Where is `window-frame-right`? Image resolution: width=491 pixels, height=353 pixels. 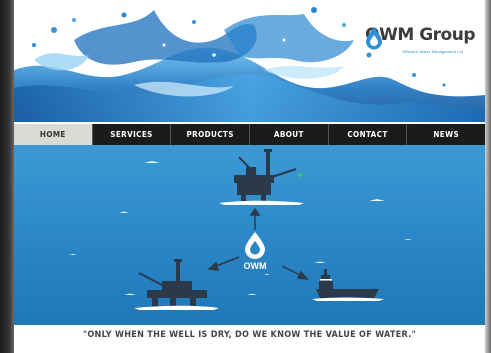
window-frame-right is located at coordinates (488, 176).